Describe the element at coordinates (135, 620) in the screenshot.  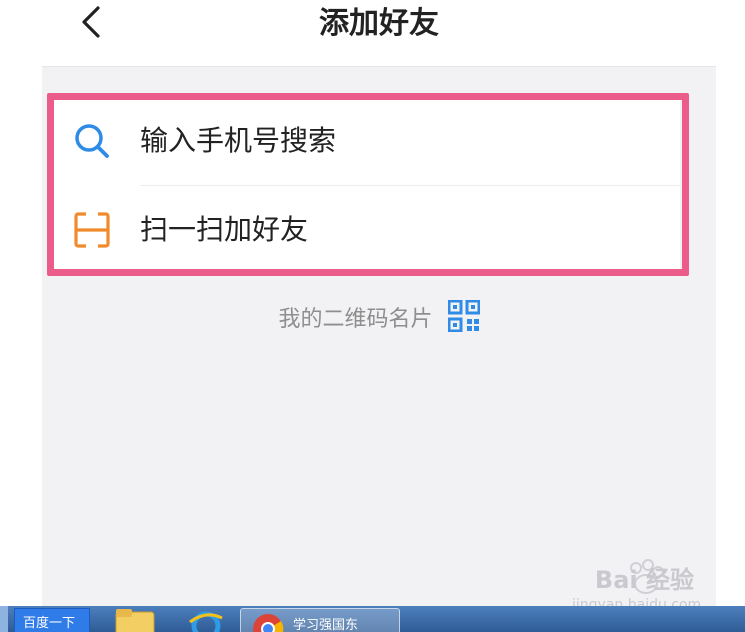
I see `folder-icon` at that location.